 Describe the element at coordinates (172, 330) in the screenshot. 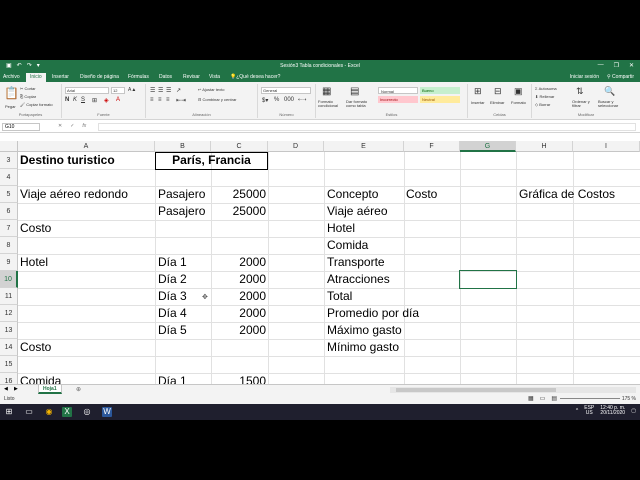

I see `cell-b13: Día 5` at that location.